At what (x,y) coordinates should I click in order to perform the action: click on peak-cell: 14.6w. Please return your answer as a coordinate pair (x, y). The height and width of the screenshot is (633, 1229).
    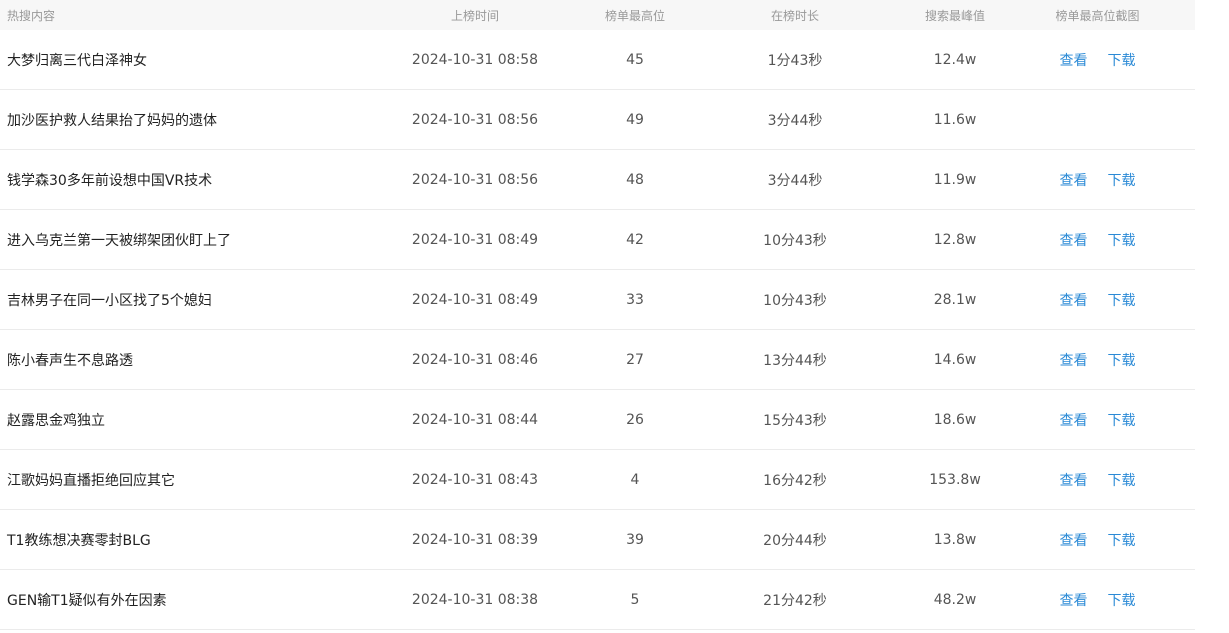
    Looking at the image, I should click on (955, 359).